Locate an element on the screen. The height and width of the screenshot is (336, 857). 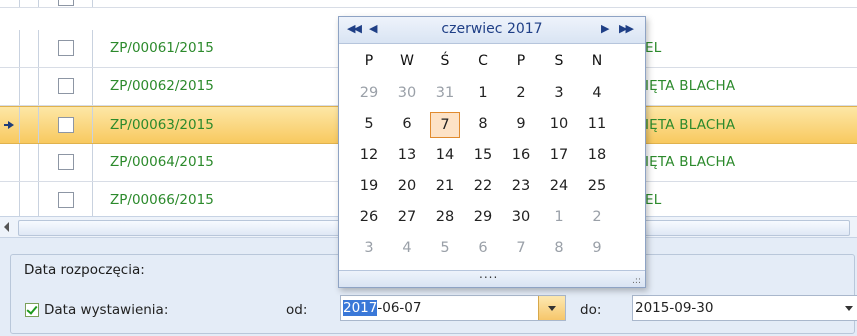
to-date-input: 2015-09-30 is located at coordinates (744, 308).